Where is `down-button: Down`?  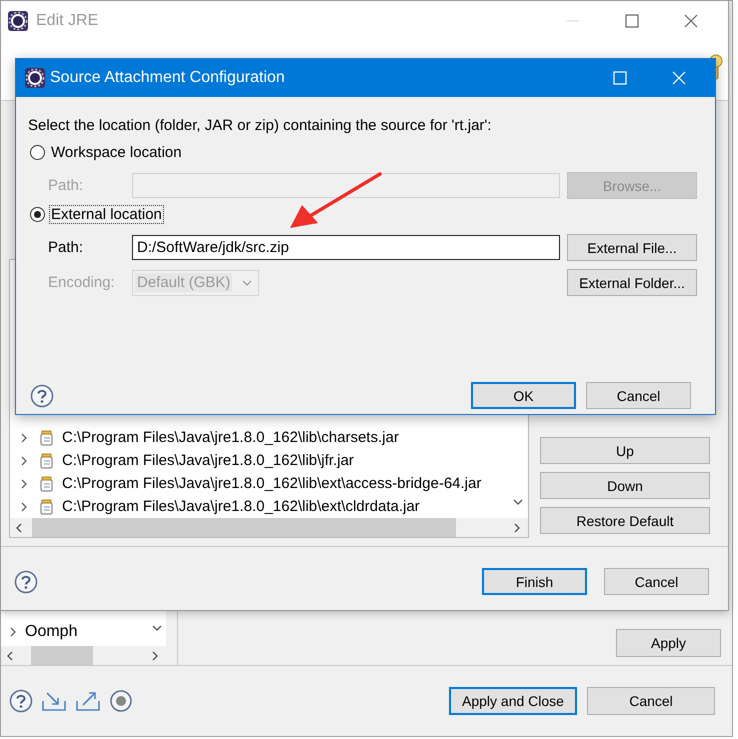
down-button: Down is located at coordinates (625, 485).